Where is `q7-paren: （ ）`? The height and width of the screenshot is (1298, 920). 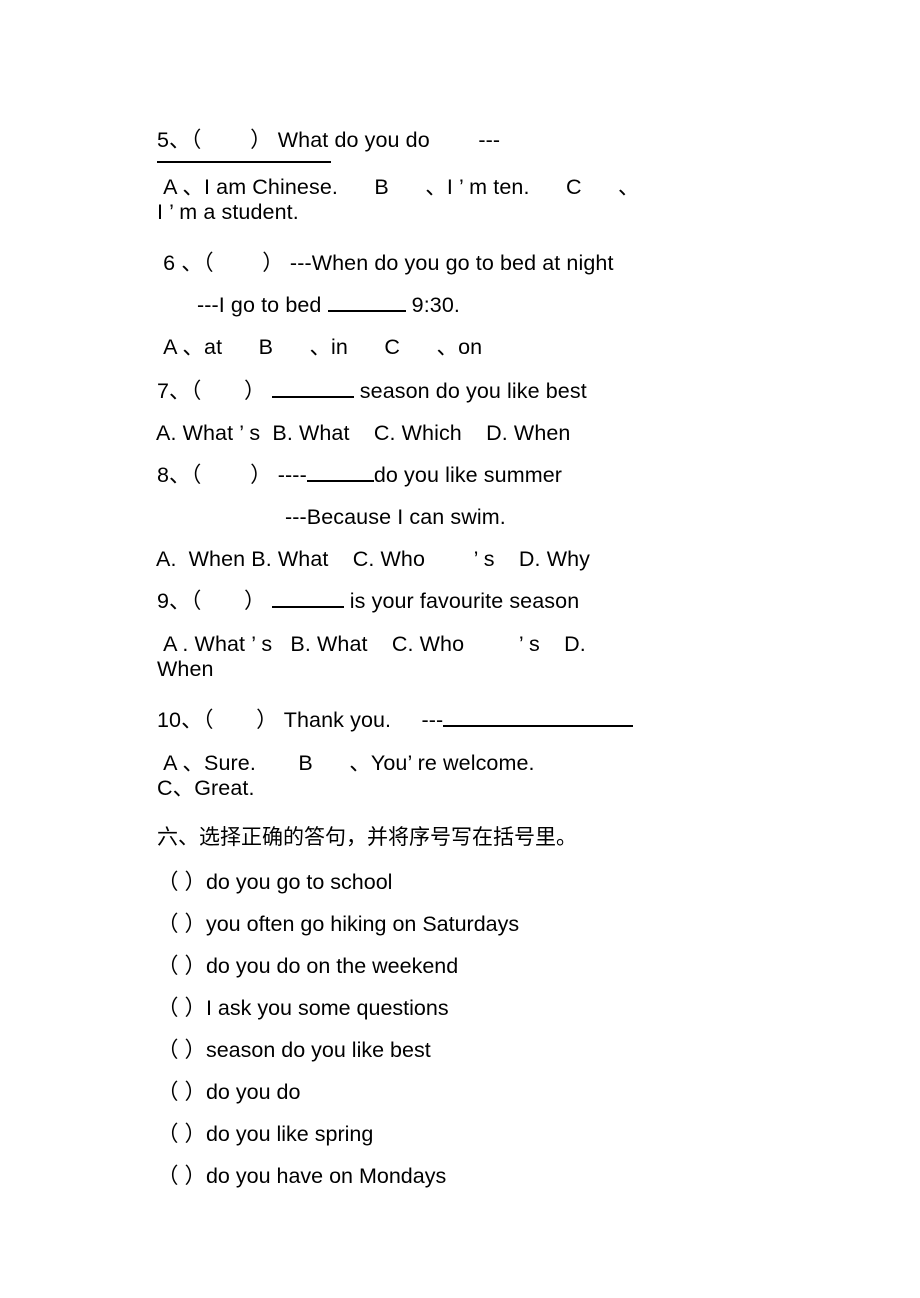 q7-paren: （ ） is located at coordinates (228, 391).